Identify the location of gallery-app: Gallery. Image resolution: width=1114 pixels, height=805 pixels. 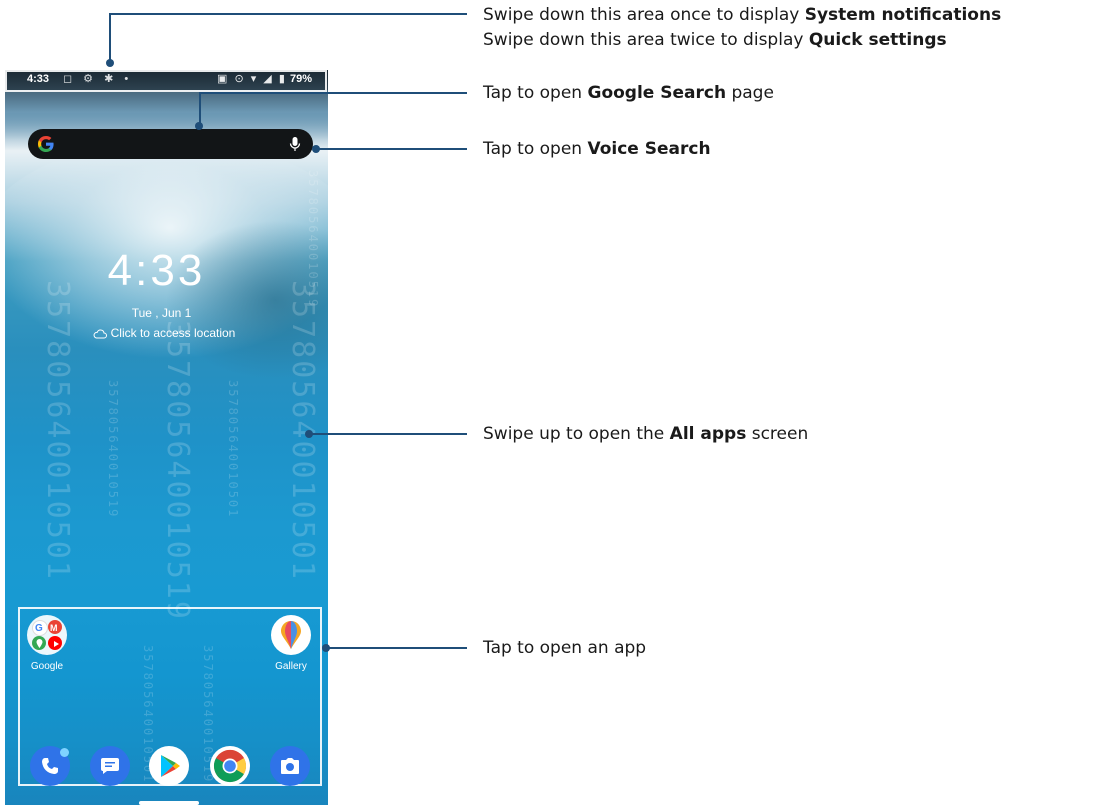
(291, 643).